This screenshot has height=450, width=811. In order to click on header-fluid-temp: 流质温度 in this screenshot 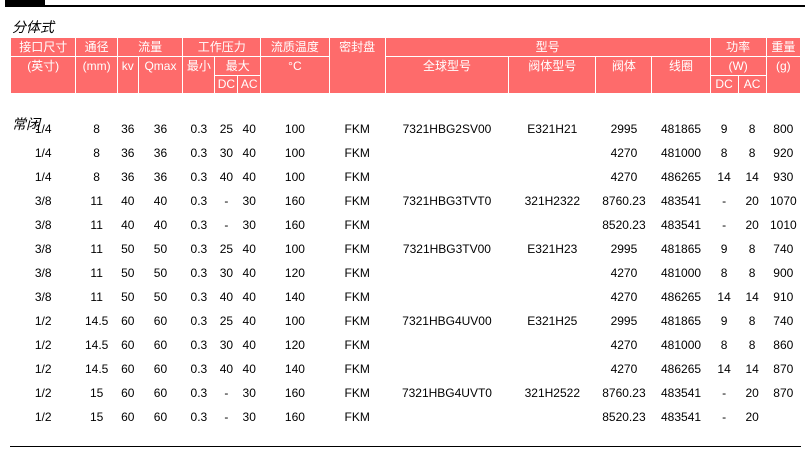, I will do `click(295, 47)`.